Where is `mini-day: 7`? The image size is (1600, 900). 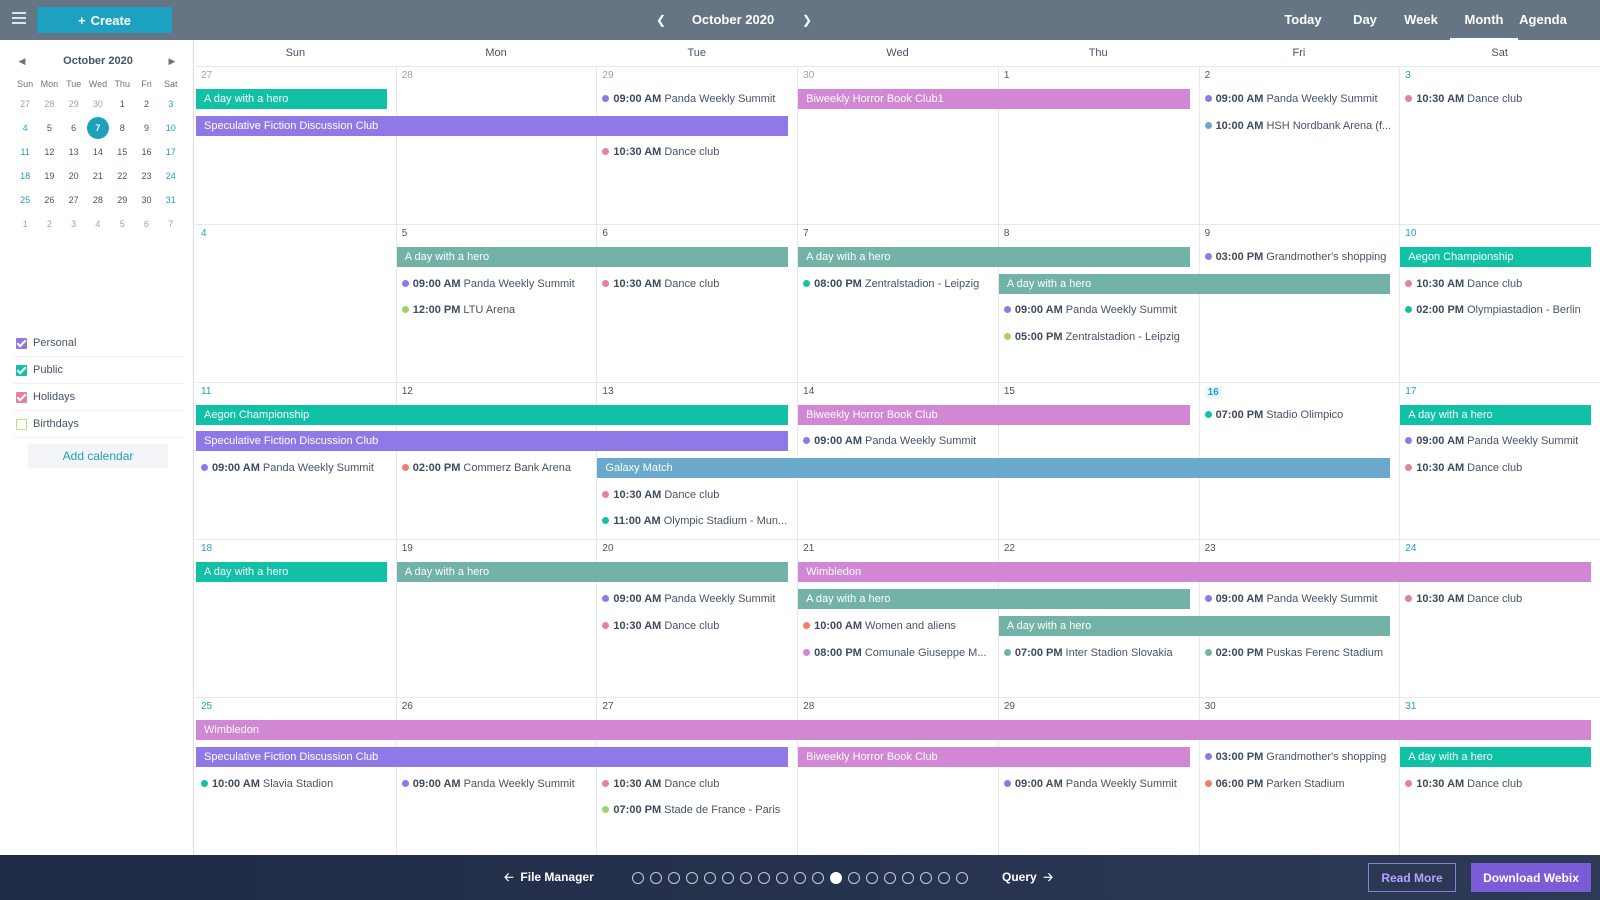
mini-day: 7 is located at coordinates (171, 224).